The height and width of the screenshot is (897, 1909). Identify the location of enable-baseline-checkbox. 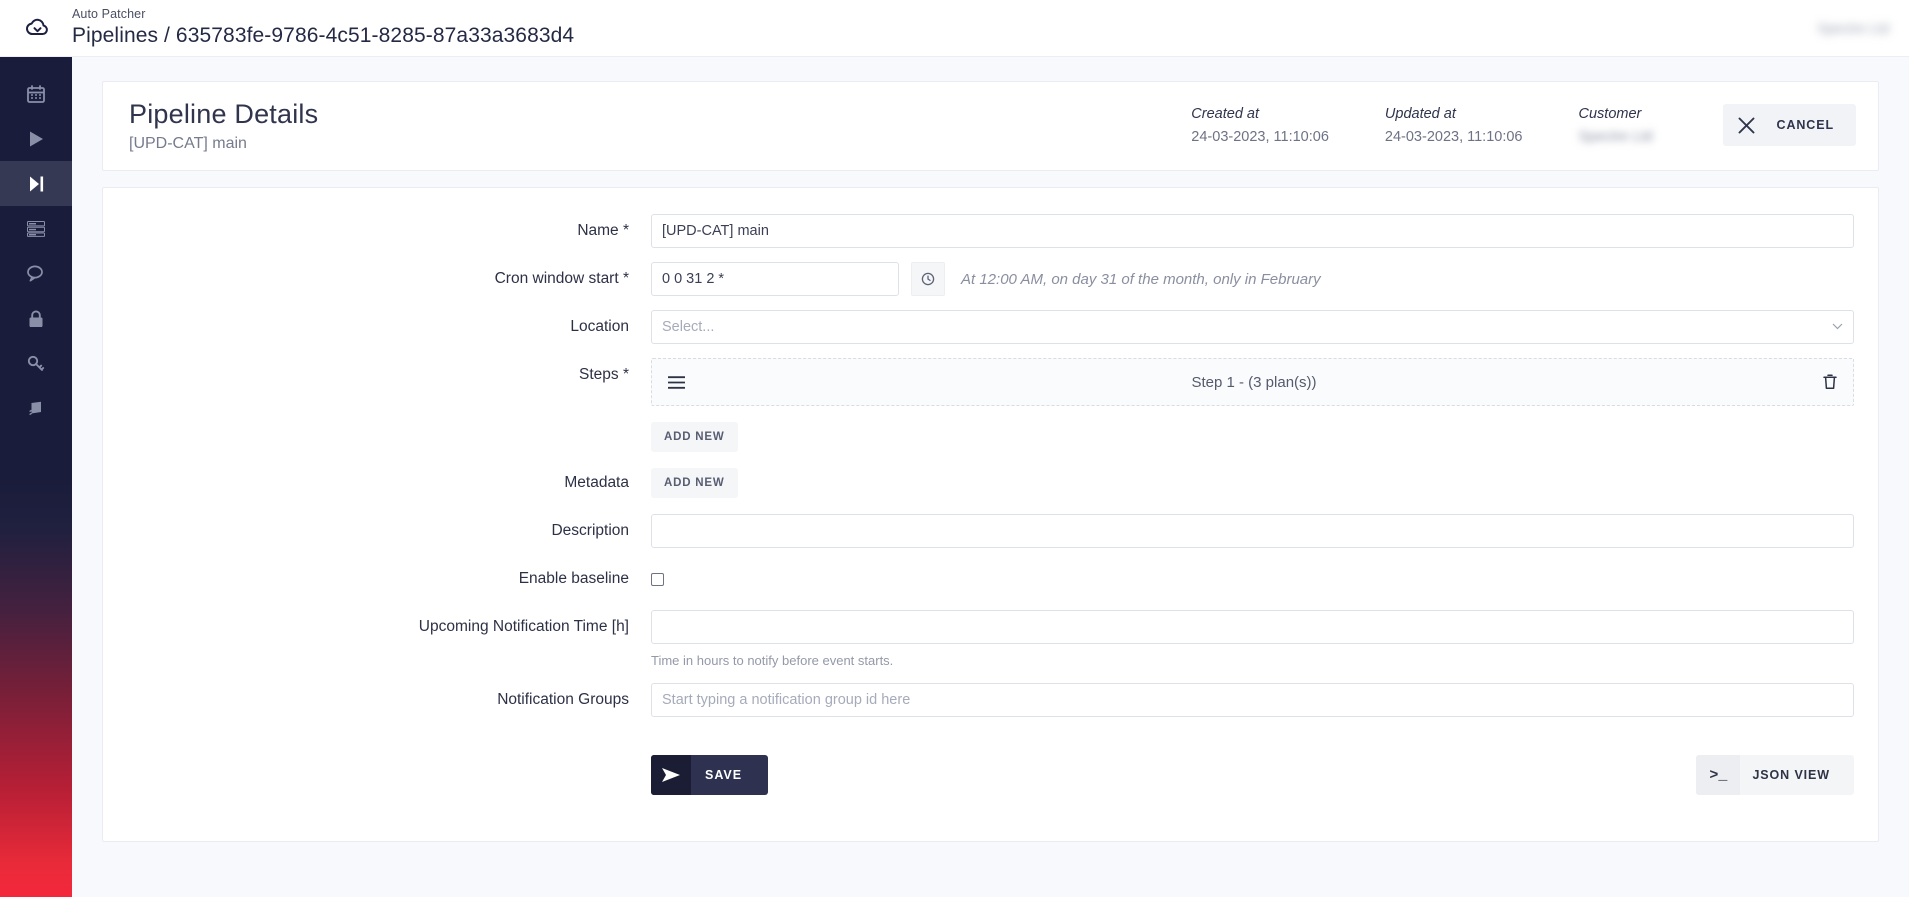
(657, 579).